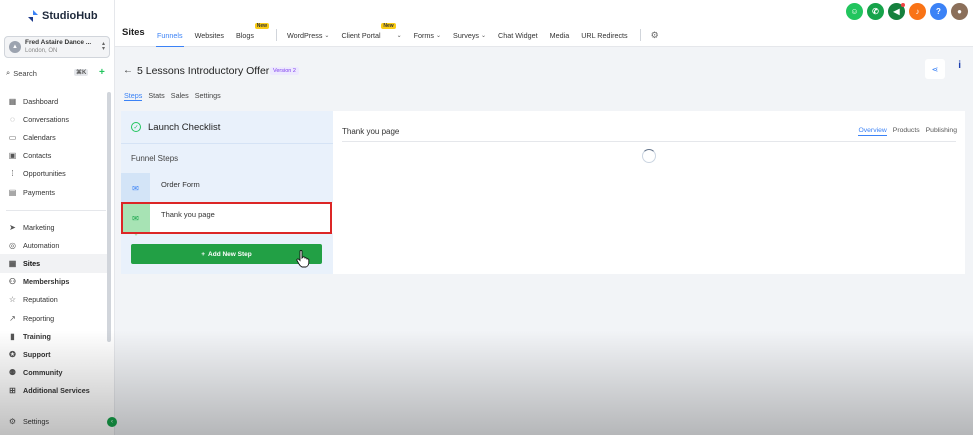 The width and height of the screenshot is (973, 435). What do you see at coordinates (12, 119) in the screenshot?
I see `chat-icon: ◌` at bounding box center [12, 119].